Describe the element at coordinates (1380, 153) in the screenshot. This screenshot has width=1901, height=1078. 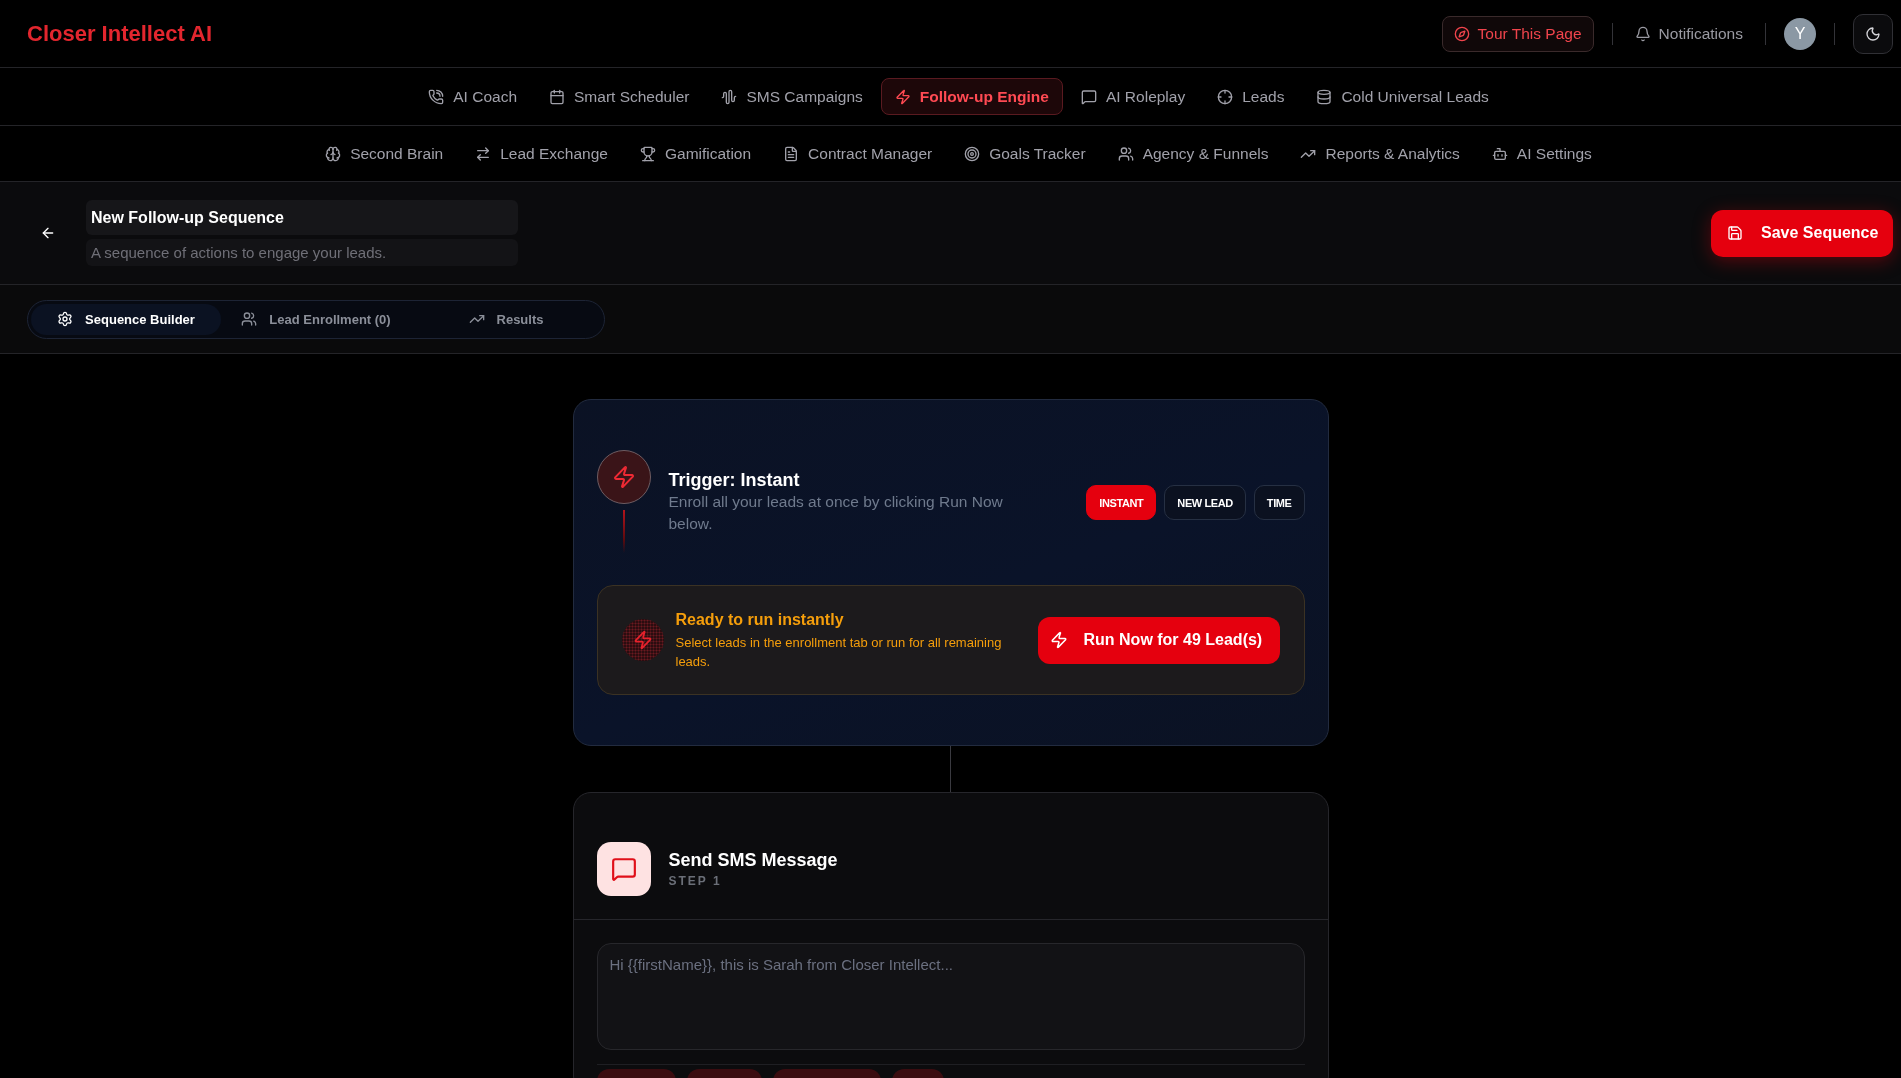
I see `nav-link: Reports & Analytics` at that location.